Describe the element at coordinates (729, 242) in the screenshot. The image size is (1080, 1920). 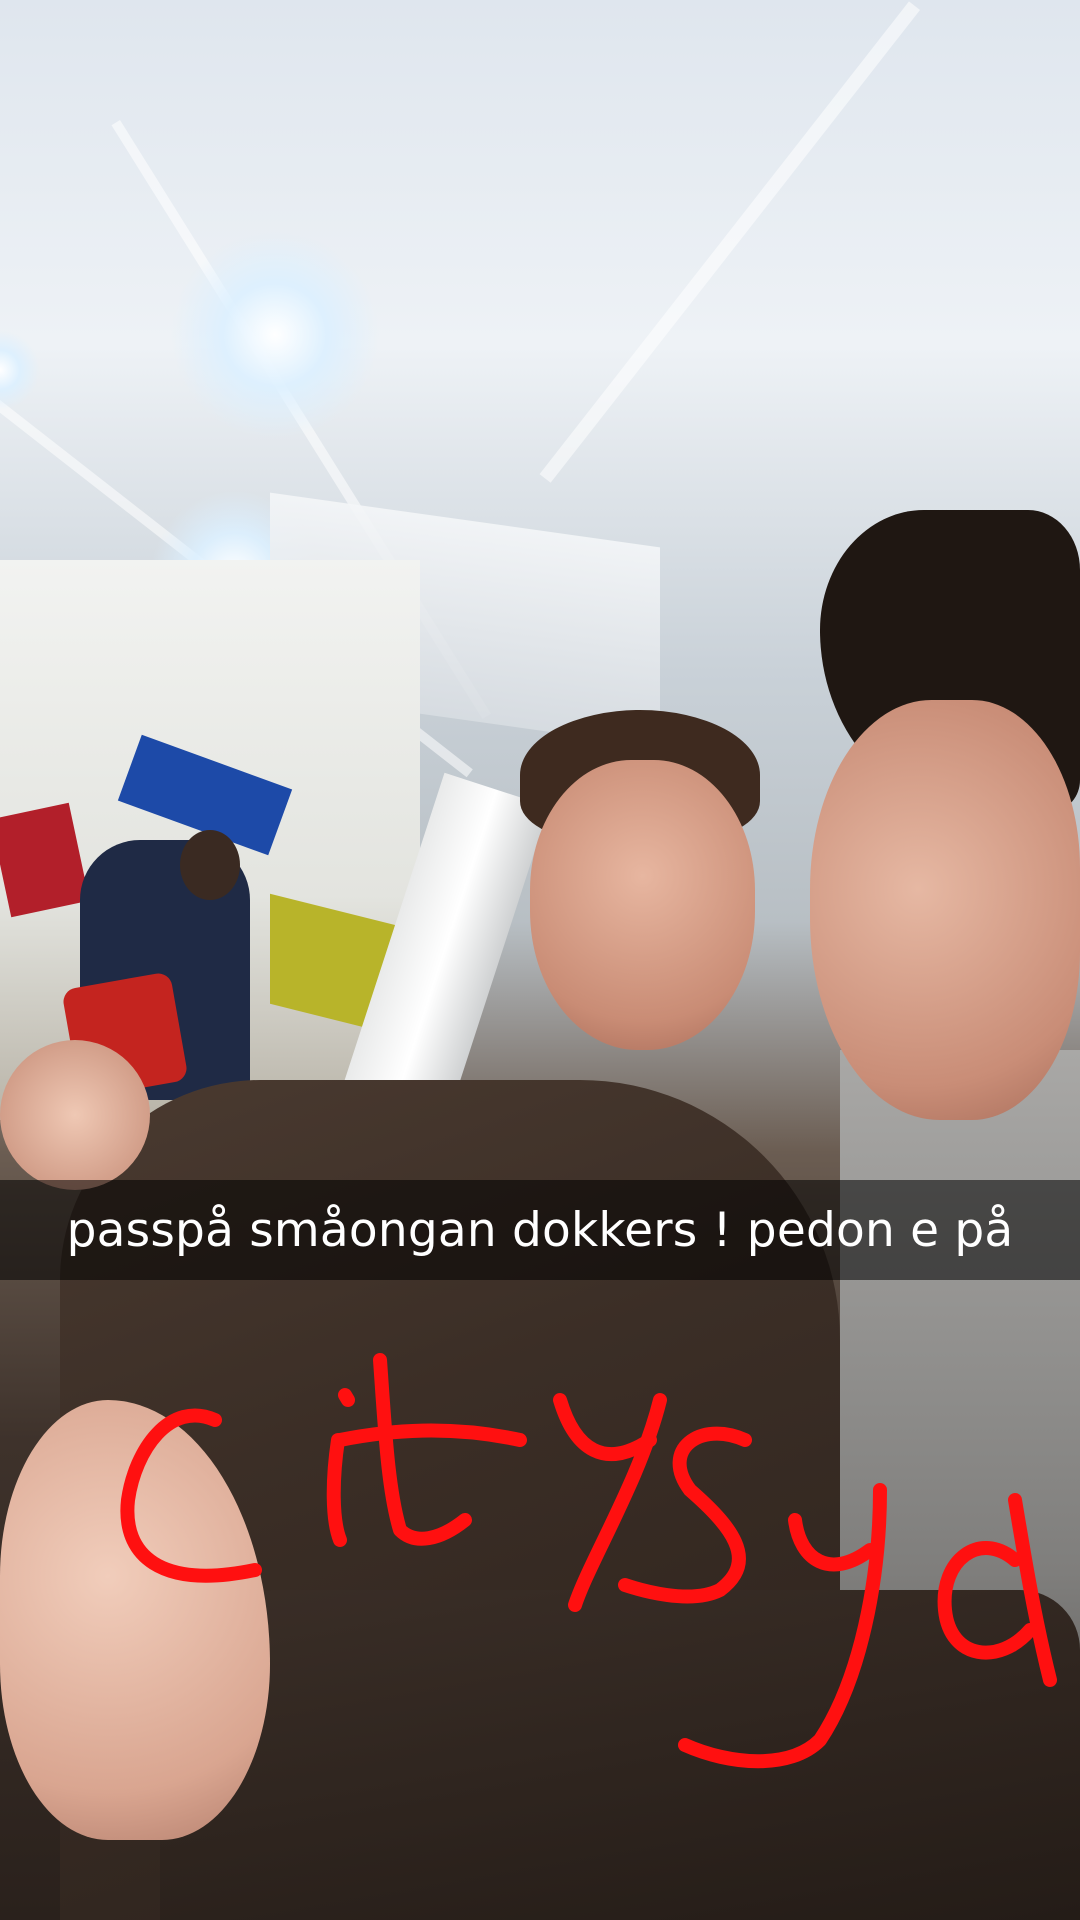
I see `ceiling-beam` at that location.